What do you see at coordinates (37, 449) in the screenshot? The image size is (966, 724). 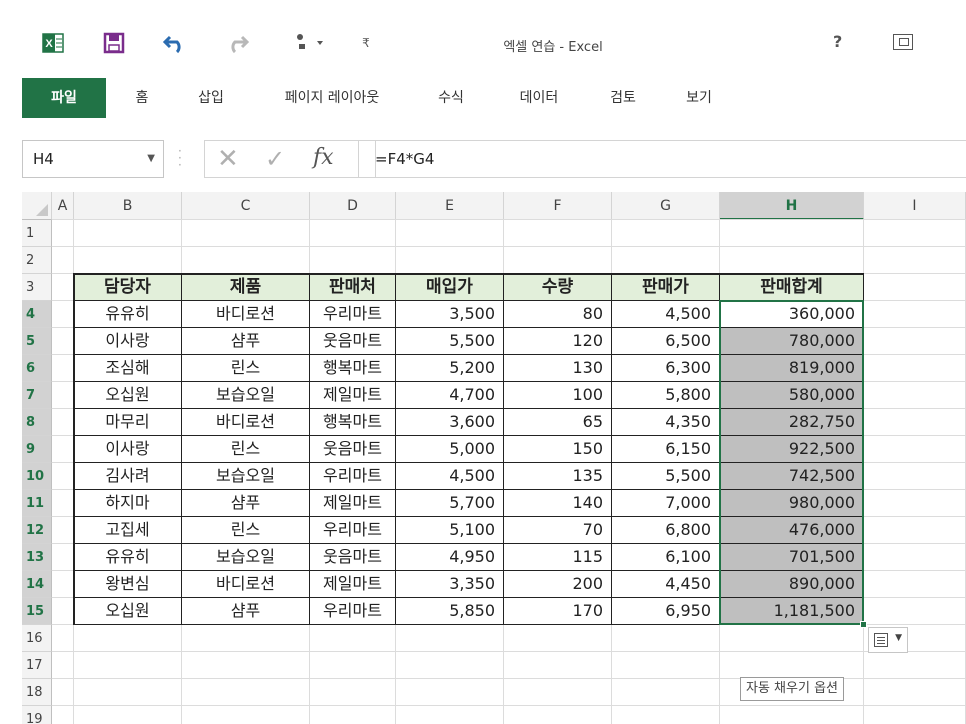 I see `row-header-9: 9` at bounding box center [37, 449].